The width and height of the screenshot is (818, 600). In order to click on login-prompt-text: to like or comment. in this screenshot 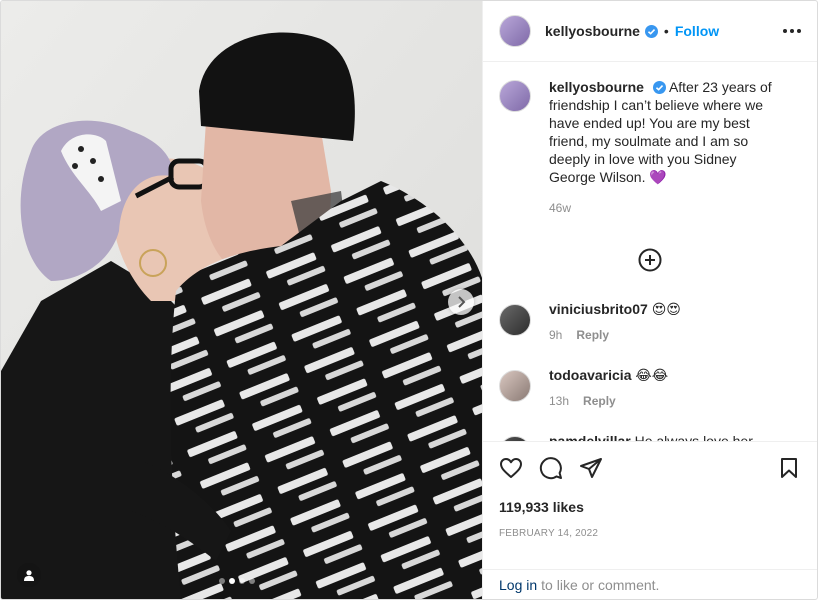, I will do `click(600, 584)`.